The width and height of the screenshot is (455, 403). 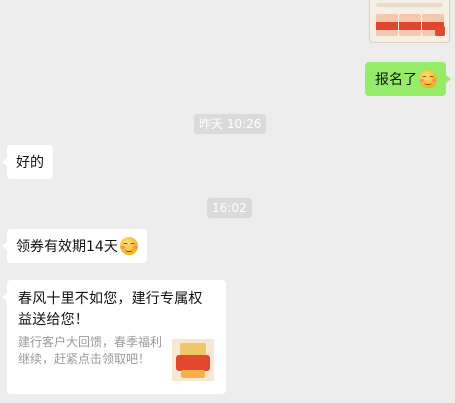 I want to click on thumbnail-badge, so click(x=440, y=31).